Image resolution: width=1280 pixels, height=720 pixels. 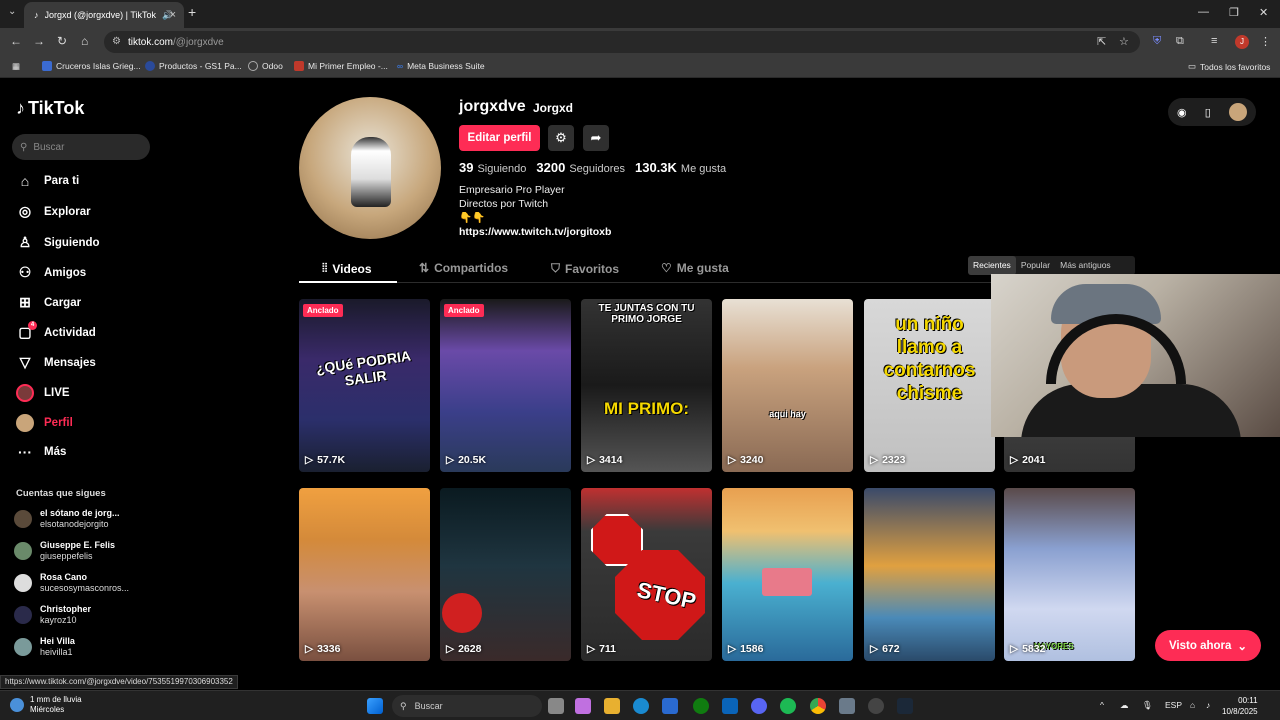 I want to click on nav-label: Cargar, so click(x=63, y=302).